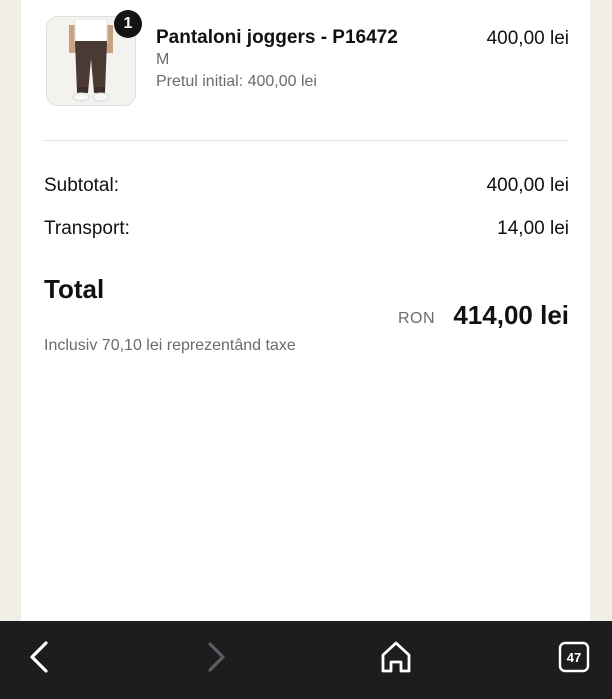 The height and width of the screenshot is (699, 612). Describe the element at coordinates (87, 228) in the screenshot. I see `shipping-label: Transport:` at that location.